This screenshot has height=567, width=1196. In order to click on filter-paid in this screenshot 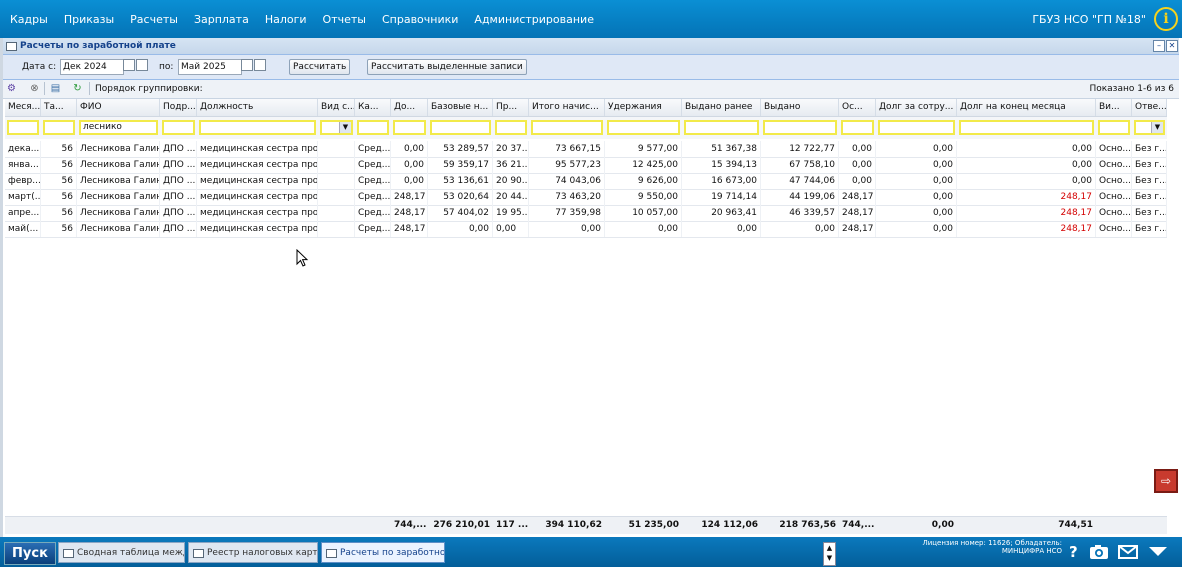, I will do `click(800, 127)`.